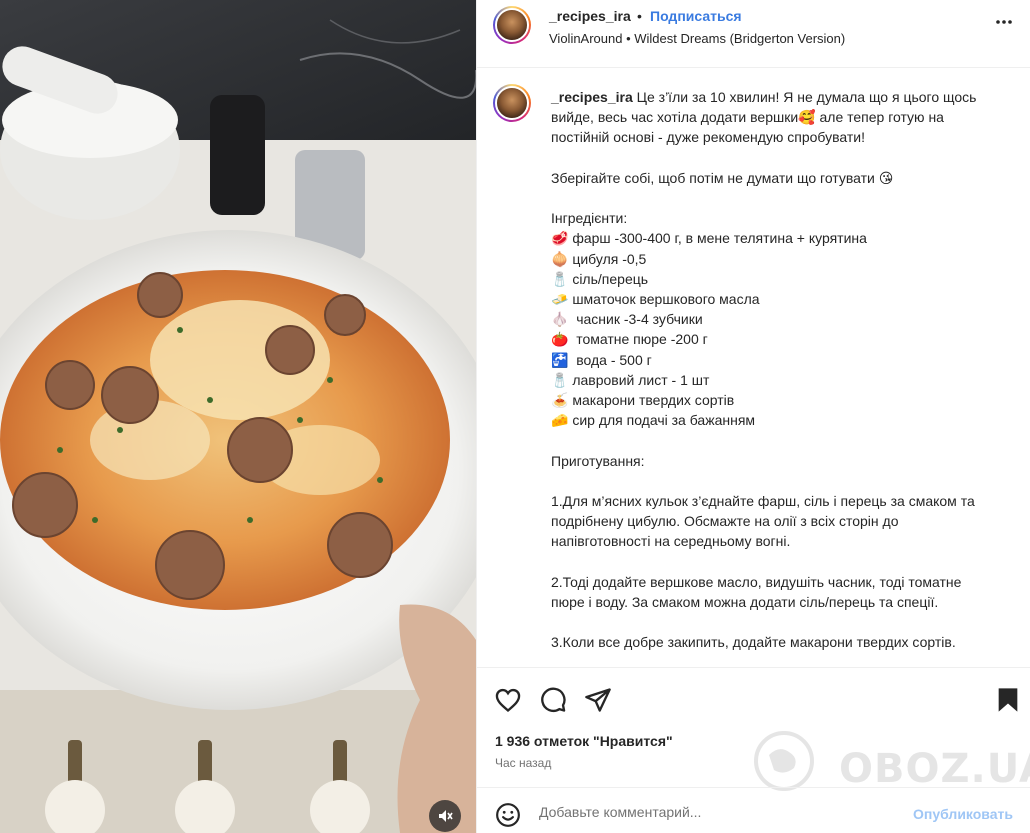 The width and height of the screenshot is (1030, 833). What do you see at coordinates (719, 812) in the screenshot?
I see `comment-input` at bounding box center [719, 812].